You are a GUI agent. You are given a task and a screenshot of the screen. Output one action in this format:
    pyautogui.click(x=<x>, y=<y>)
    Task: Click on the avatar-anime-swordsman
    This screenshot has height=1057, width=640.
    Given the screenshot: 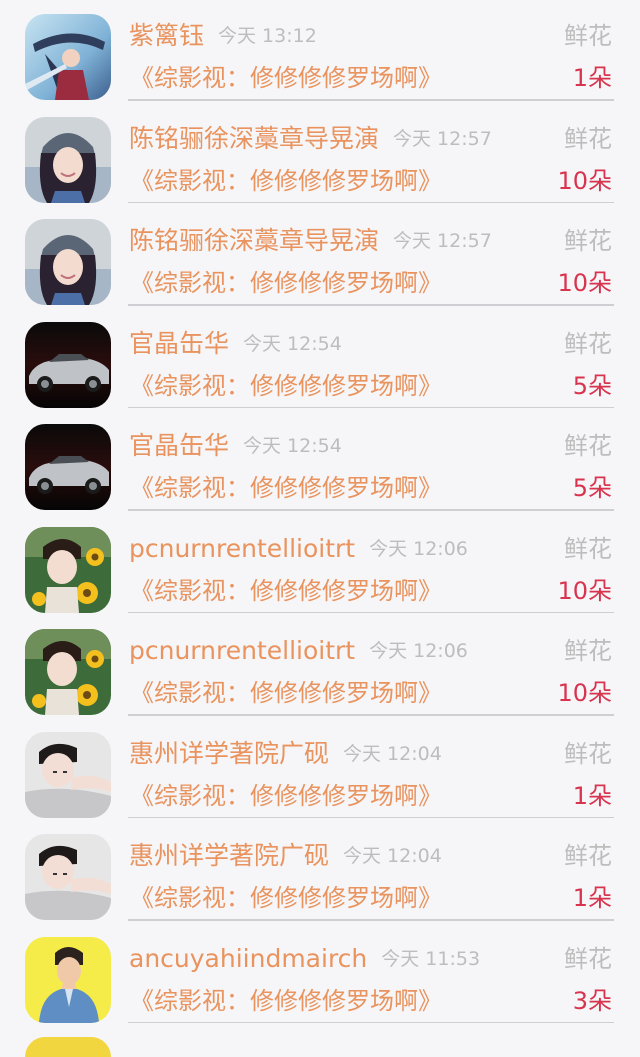 What is the action you would take?
    pyautogui.click(x=68, y=57)
    